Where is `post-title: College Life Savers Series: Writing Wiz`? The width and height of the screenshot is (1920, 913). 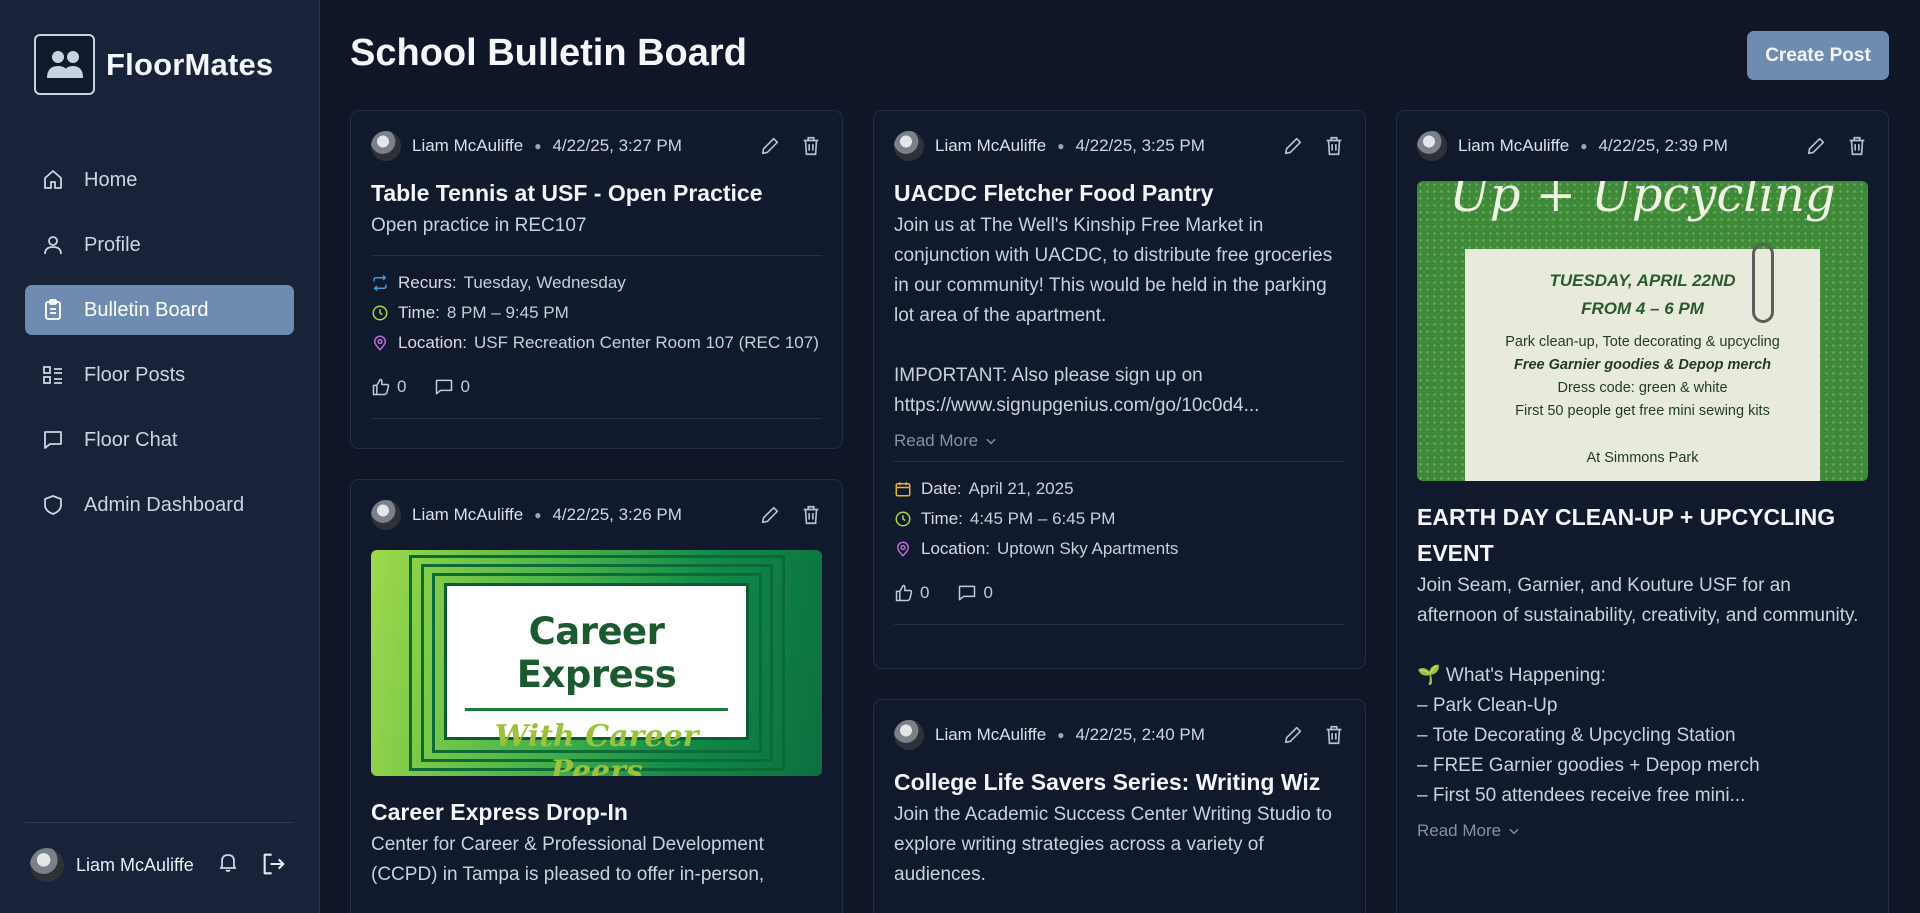 post-title: College Life Savers Series: Writing Wiz is located at coordinates (1119, 782).